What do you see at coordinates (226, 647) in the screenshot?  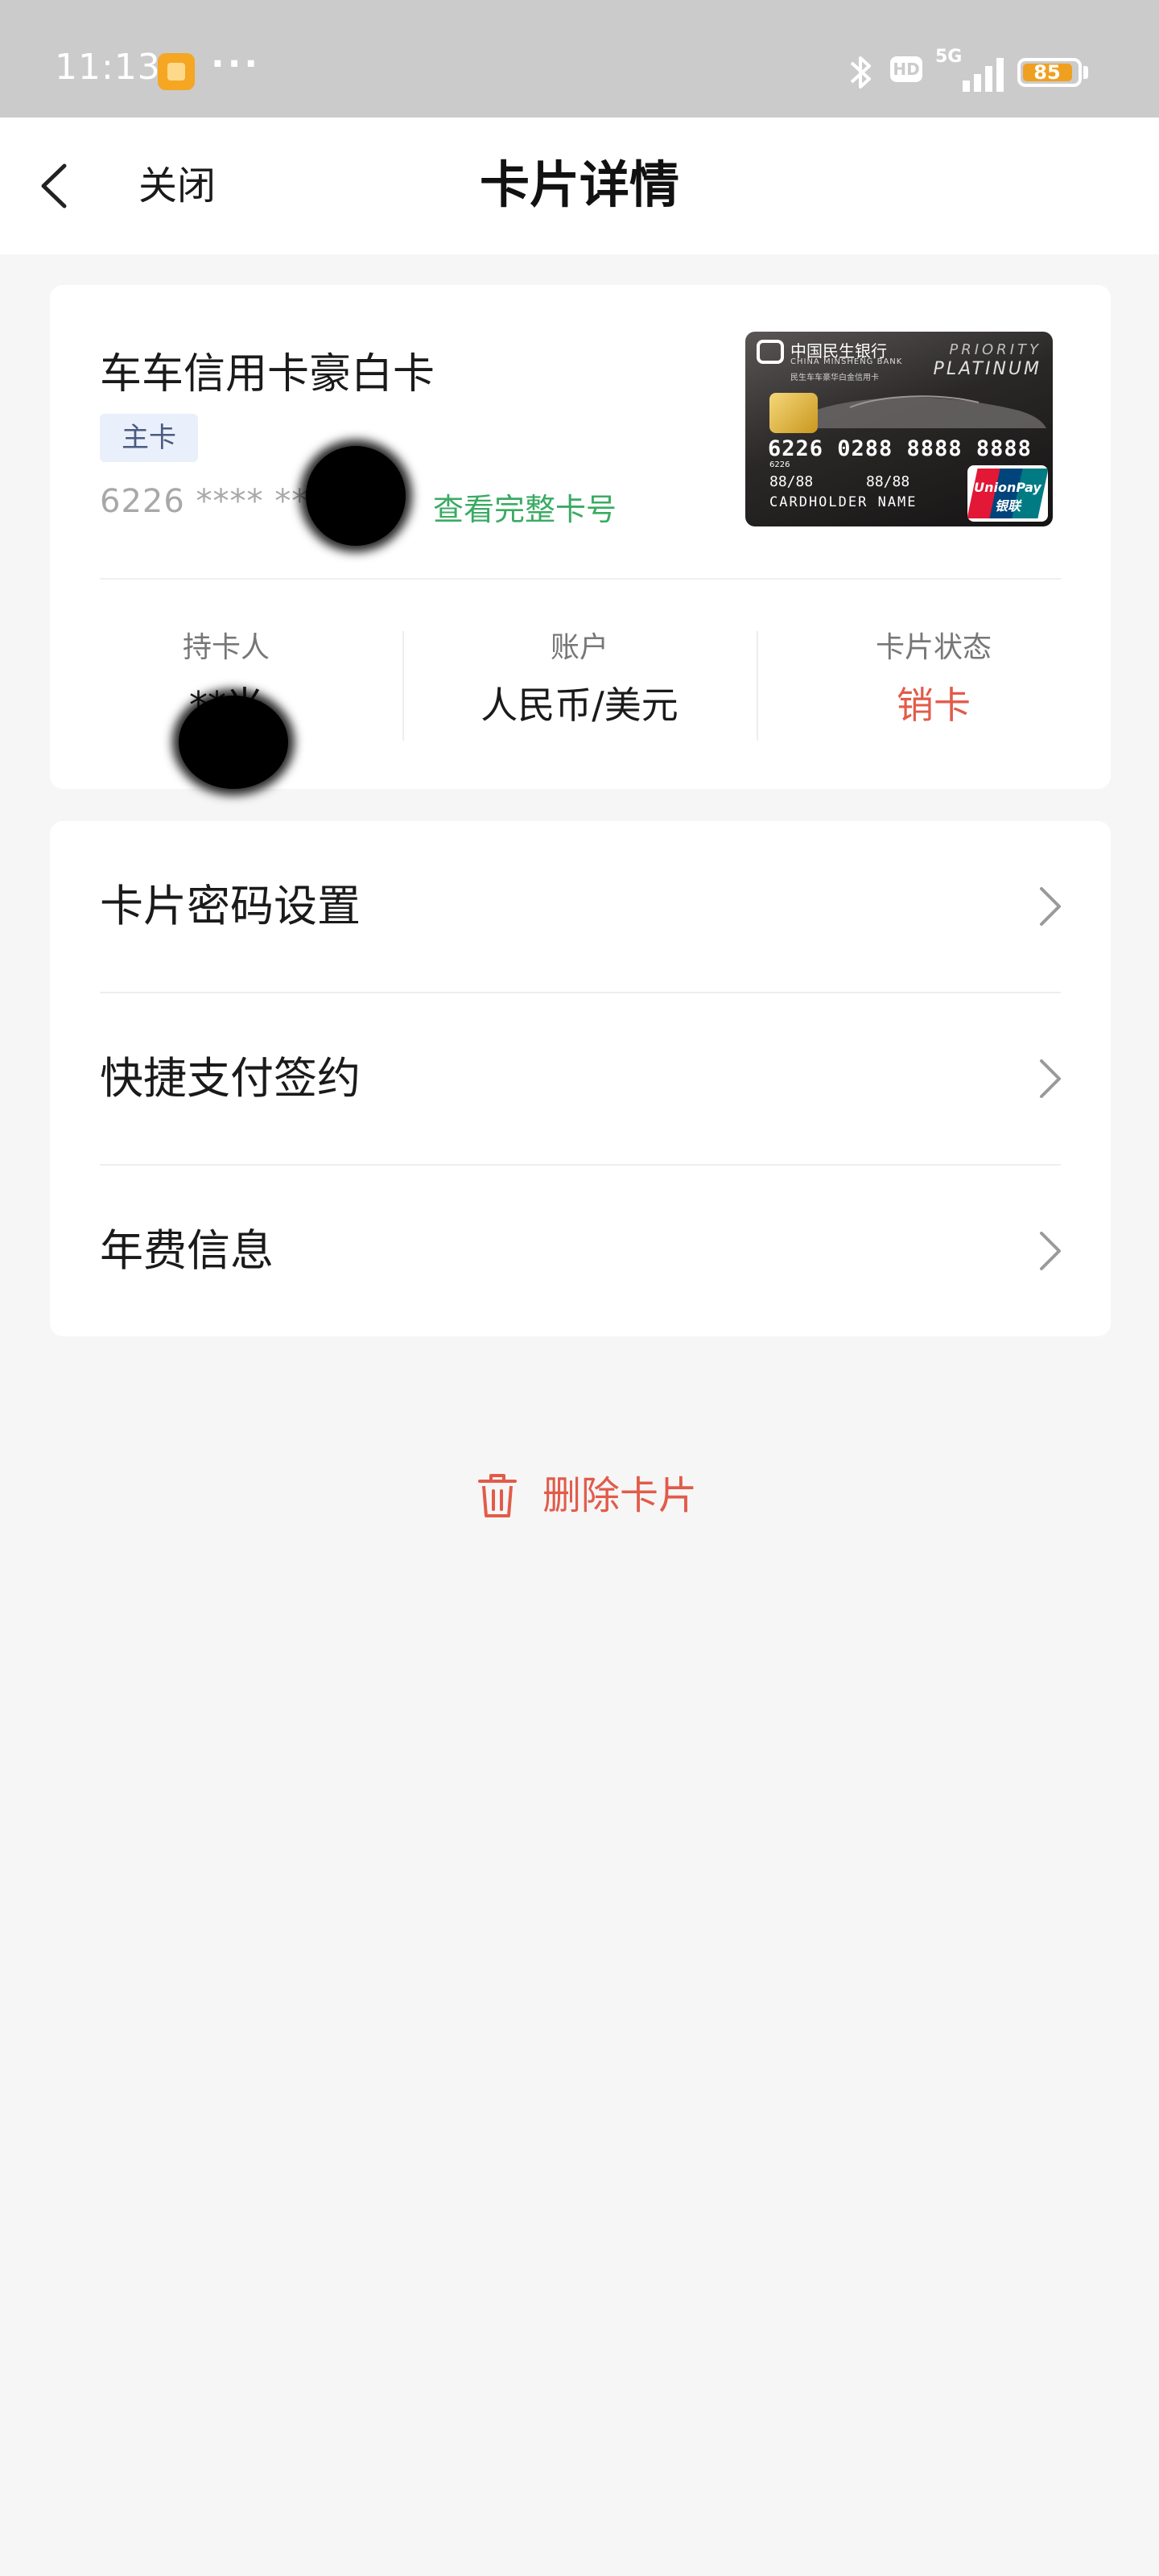 I see `cardholder-label: 持卡人` at bounding box center [226, 647].